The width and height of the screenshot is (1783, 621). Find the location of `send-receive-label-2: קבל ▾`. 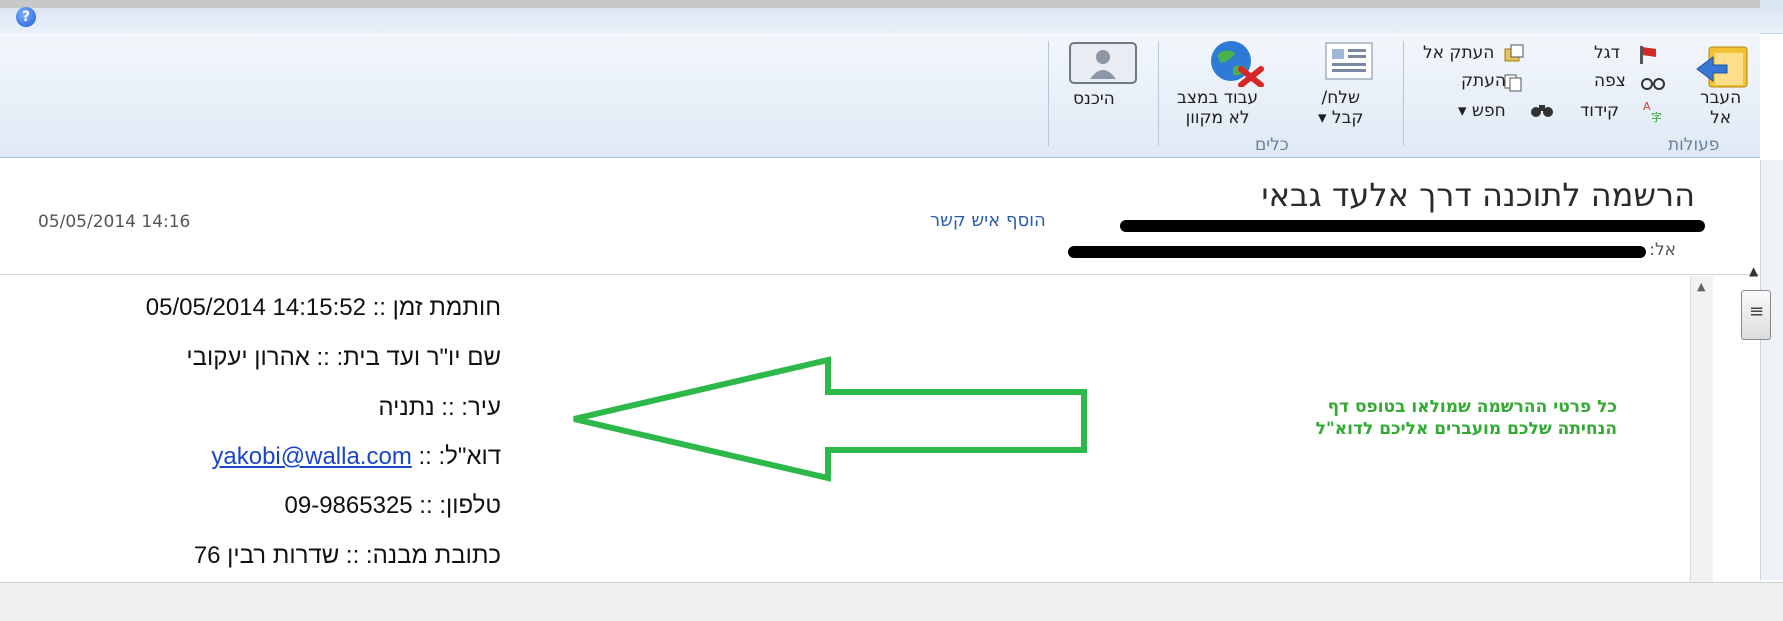

send-receive-label-2: קבל ▾ is located at coordinates (1341, 118).